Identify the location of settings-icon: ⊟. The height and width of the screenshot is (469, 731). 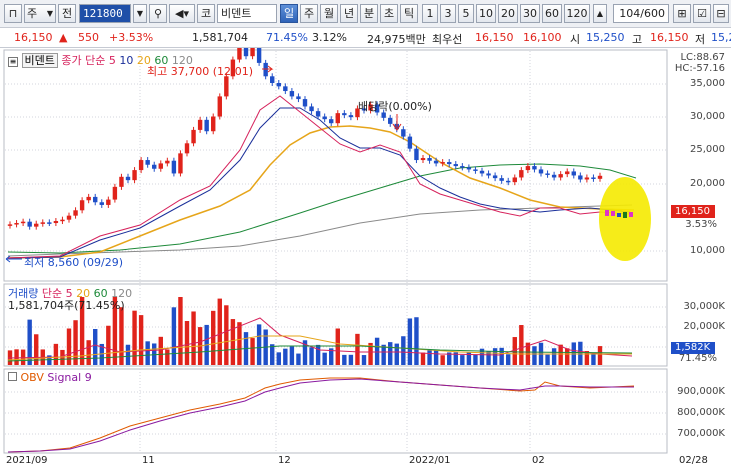
(721, 13).